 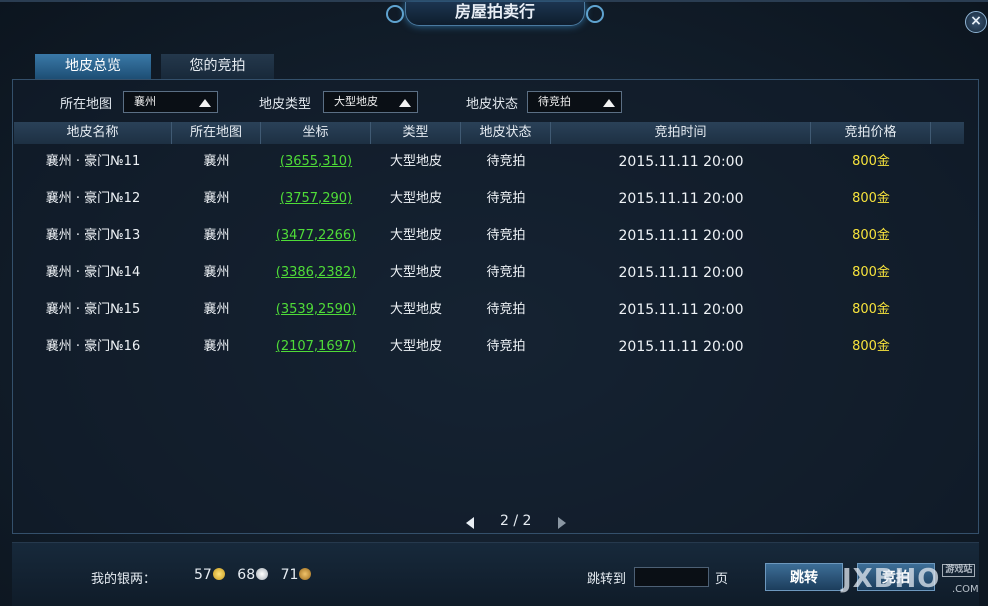 I want to click on cell-coord: (3539,2590), so click(x=316, y=310).